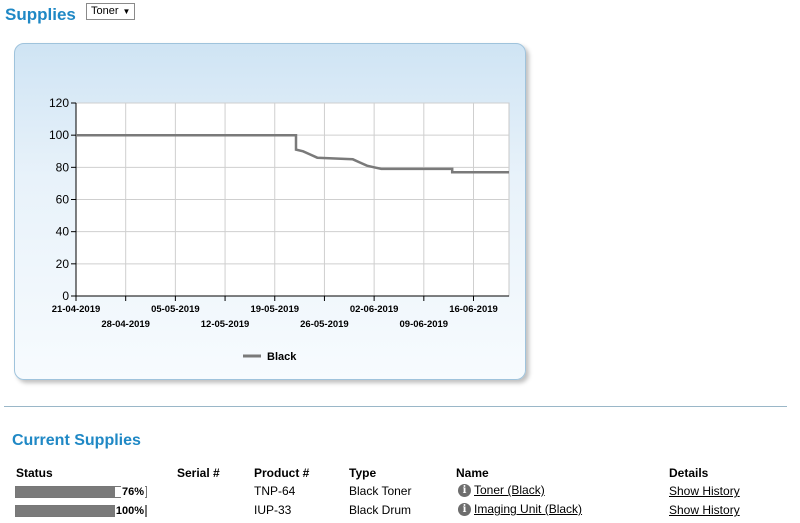 The width and height of the screenshot is (800, 523). Describe the element at coordinates (225, 324) in the screenshot. I see `x-tick-label: 12-05-2019` at that location.